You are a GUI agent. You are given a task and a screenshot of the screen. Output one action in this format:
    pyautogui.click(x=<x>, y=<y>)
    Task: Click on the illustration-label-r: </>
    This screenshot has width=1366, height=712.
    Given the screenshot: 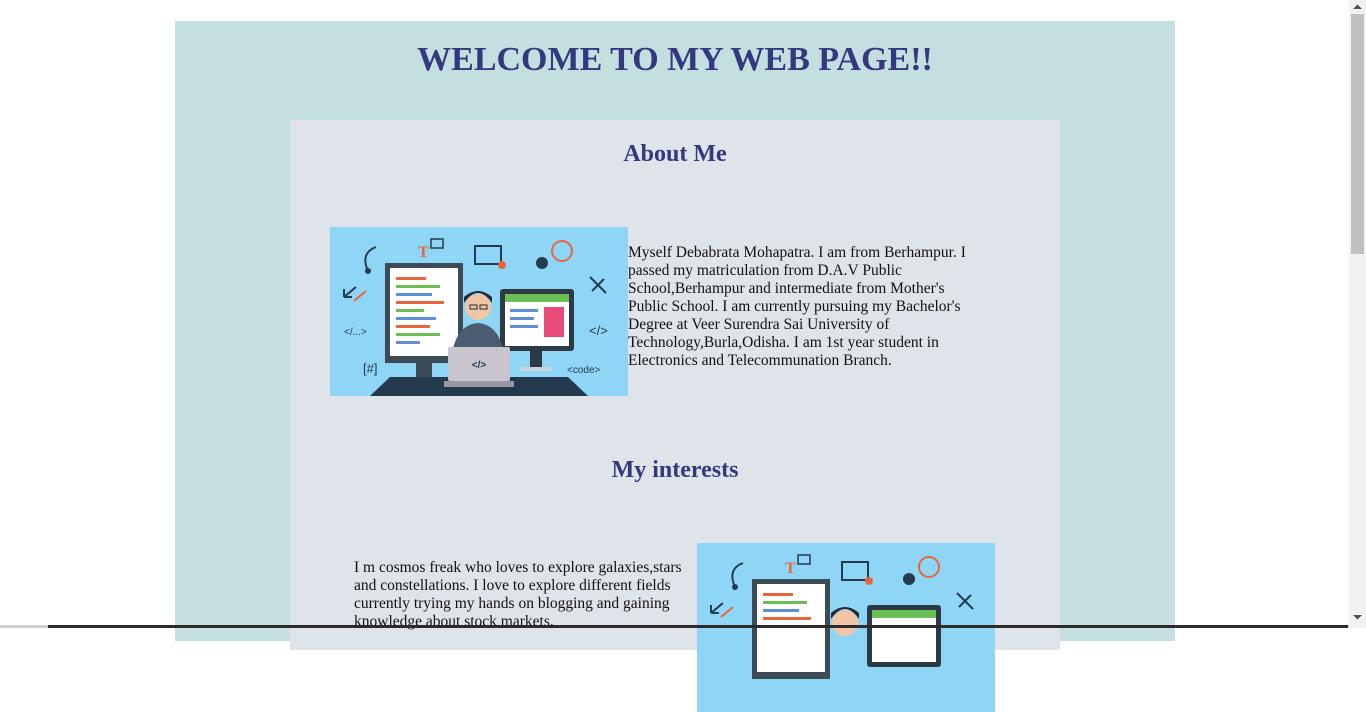 What is the action you would take?
    pyautogui.click(x=598, y=330)
    